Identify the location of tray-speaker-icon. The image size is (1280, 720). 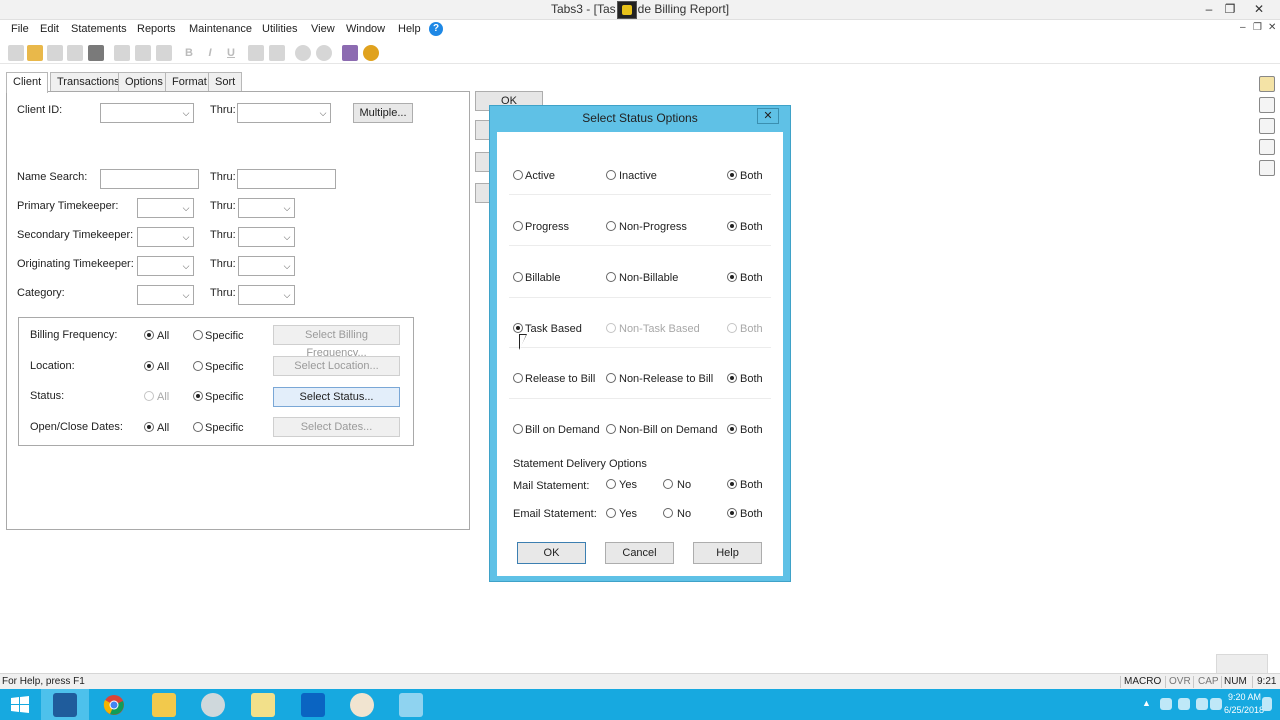
(1202, 704).